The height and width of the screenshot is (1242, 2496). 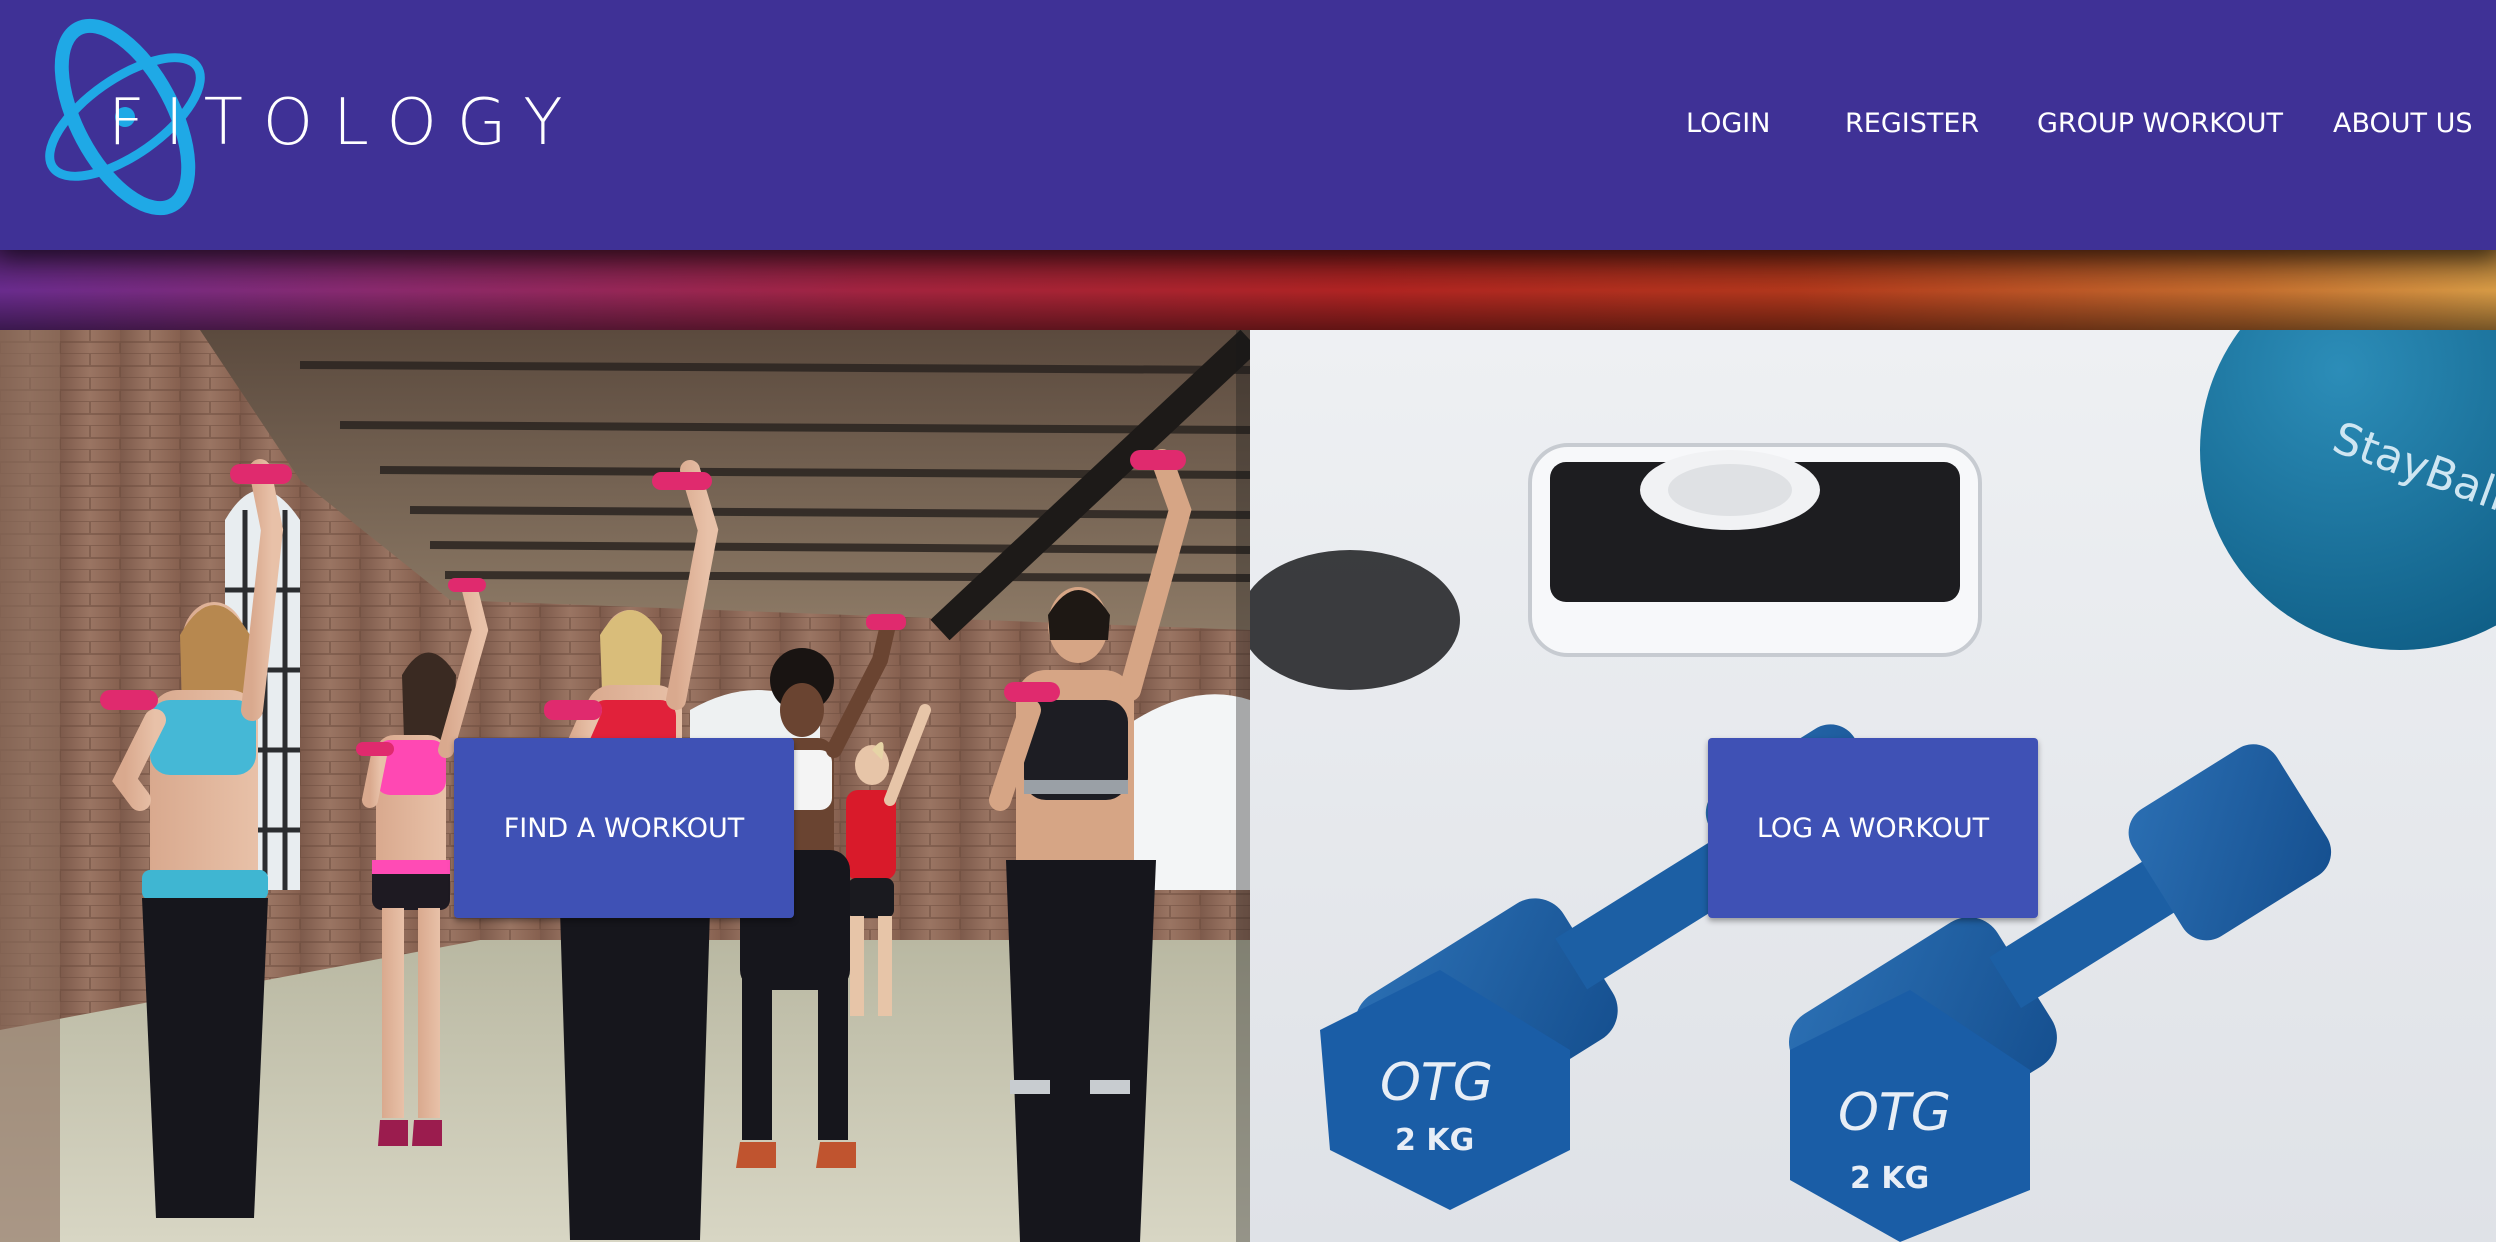 What do you see at coordinates (1889, 1178) in the screenshot?
I see `dumbbell-weight-2: 2 KG` at bounding box center [1889, 1178].